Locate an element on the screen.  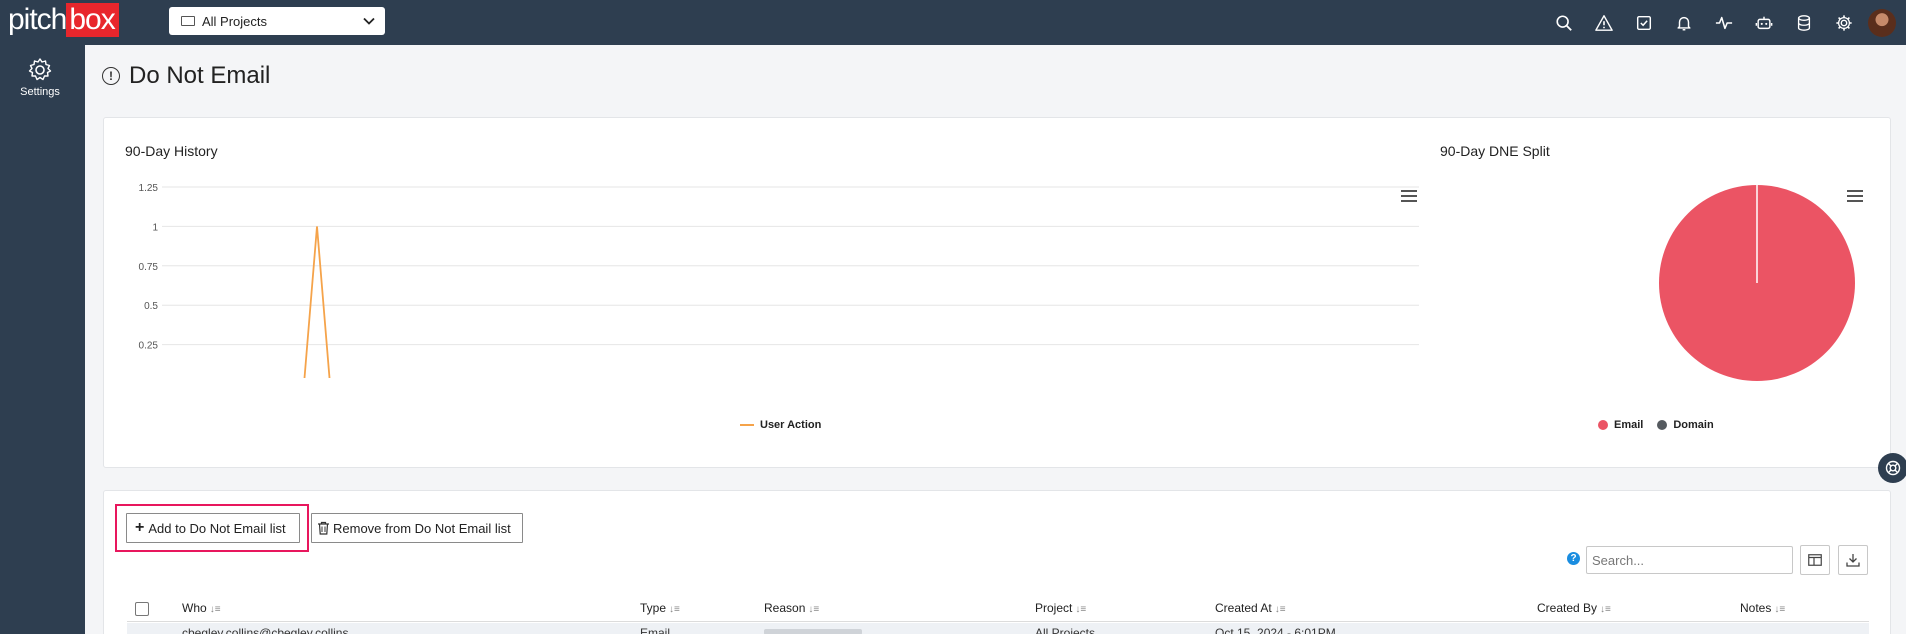
column-who-label: Who is located at coordinates (194, 608).